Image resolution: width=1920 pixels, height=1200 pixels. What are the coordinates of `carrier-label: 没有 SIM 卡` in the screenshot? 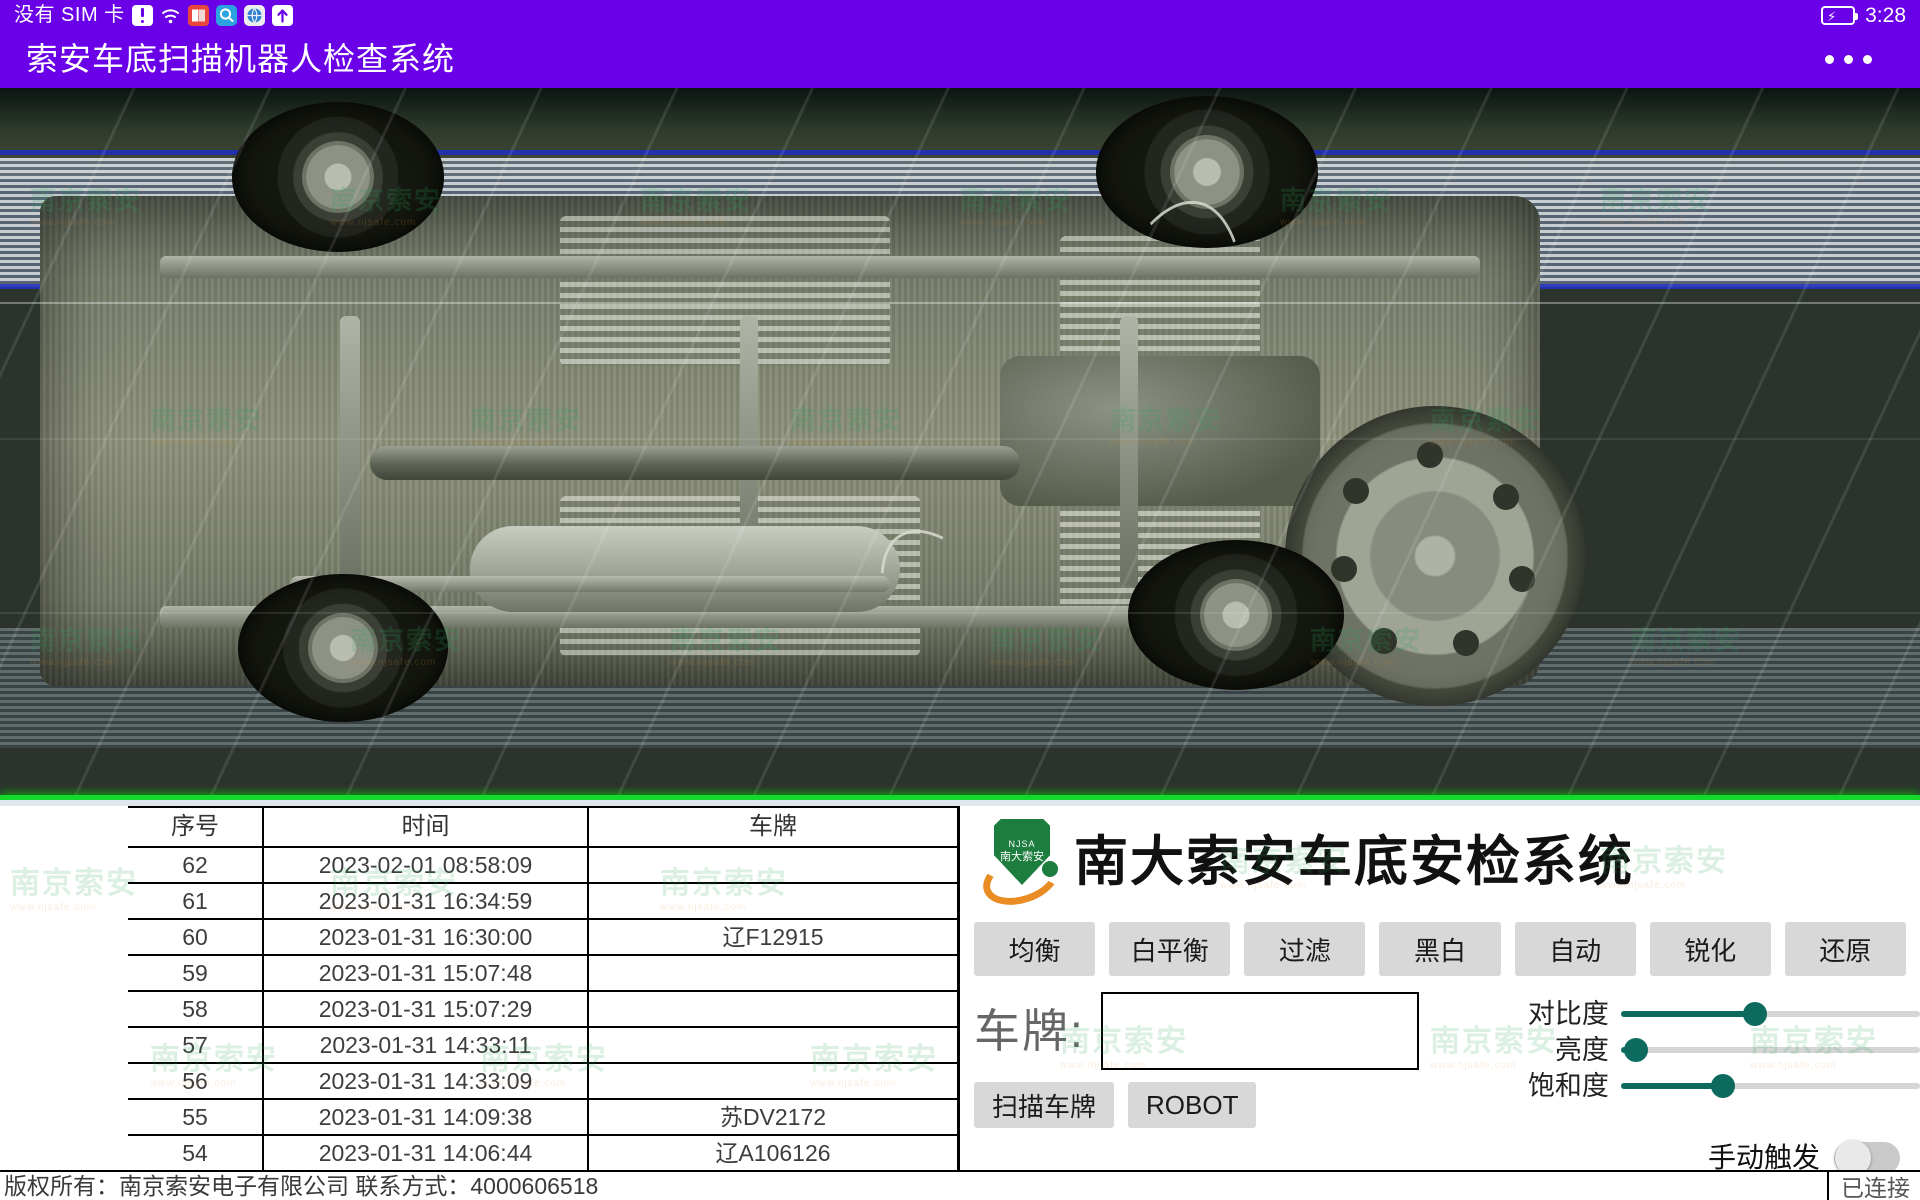 It's located at (69, 15).